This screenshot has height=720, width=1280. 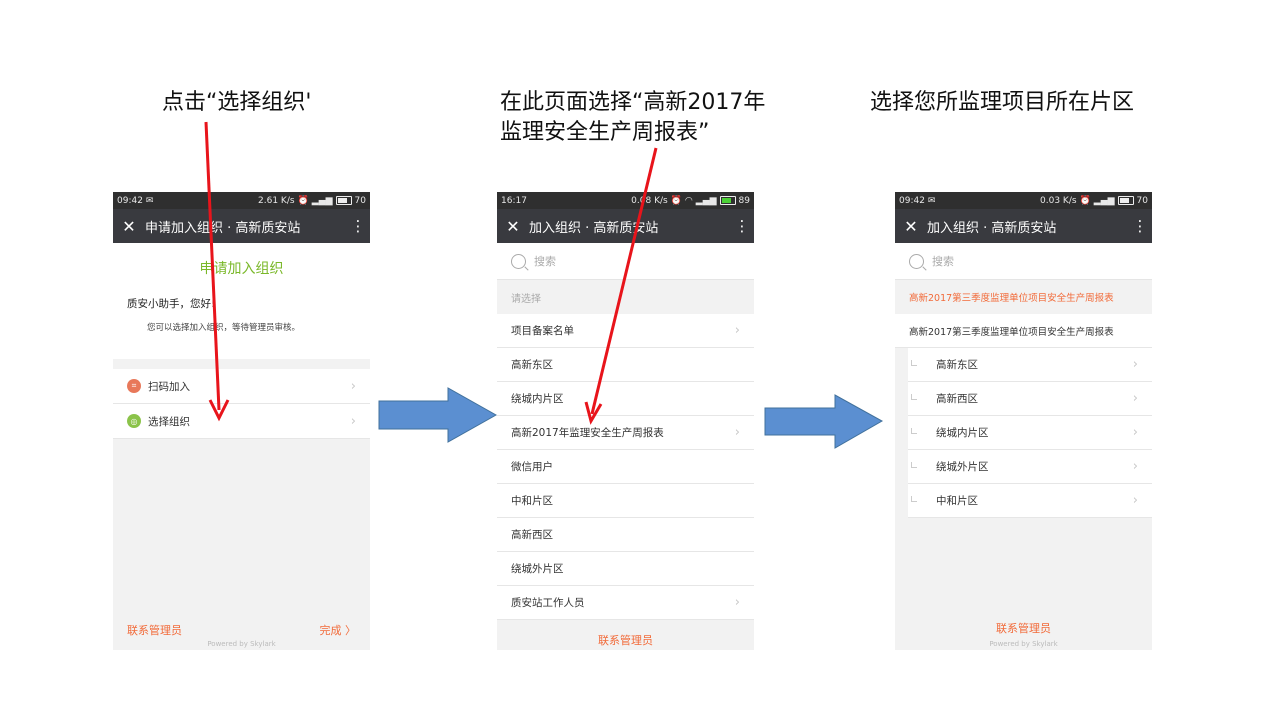 What do you see at coordinates (212, 266) in the screenshot?
I see `red-arrow-1-line` at bounding box center [212, 266].